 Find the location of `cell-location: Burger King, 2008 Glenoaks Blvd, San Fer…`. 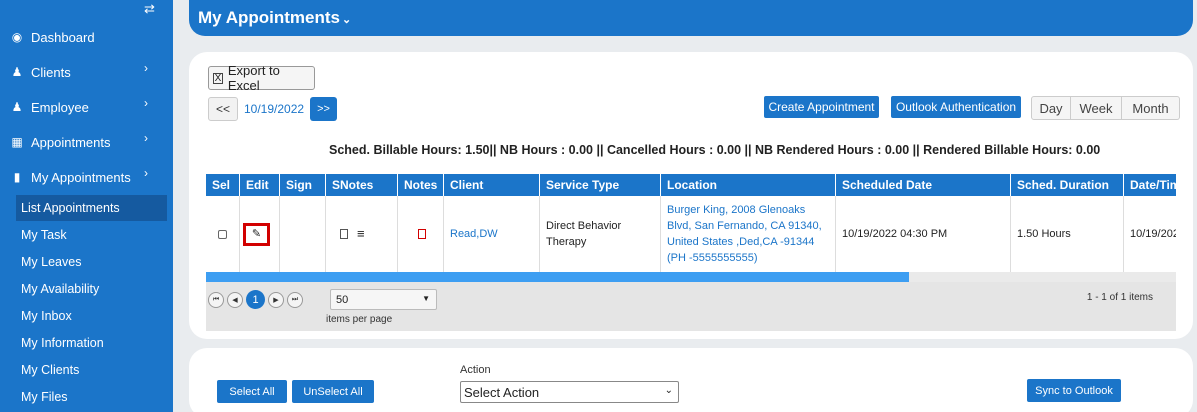

cell-location: Burger King, 2008 Glenoaks Blvd, San Fer… is located at coordinates (748, 234).